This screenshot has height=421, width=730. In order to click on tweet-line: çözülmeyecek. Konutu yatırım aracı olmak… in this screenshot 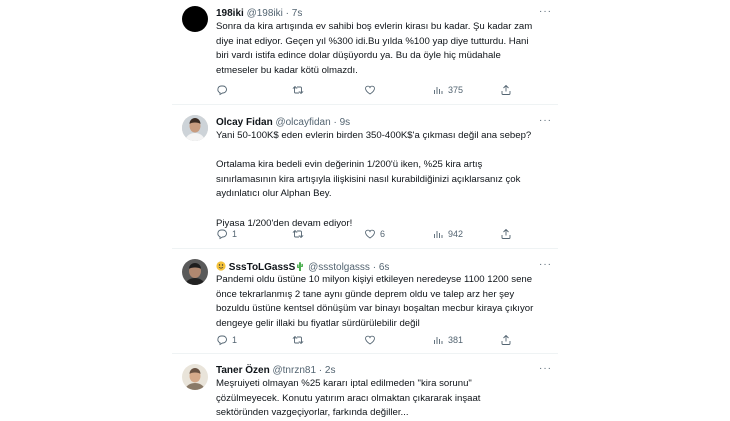, I will do `click(348, 398)`.